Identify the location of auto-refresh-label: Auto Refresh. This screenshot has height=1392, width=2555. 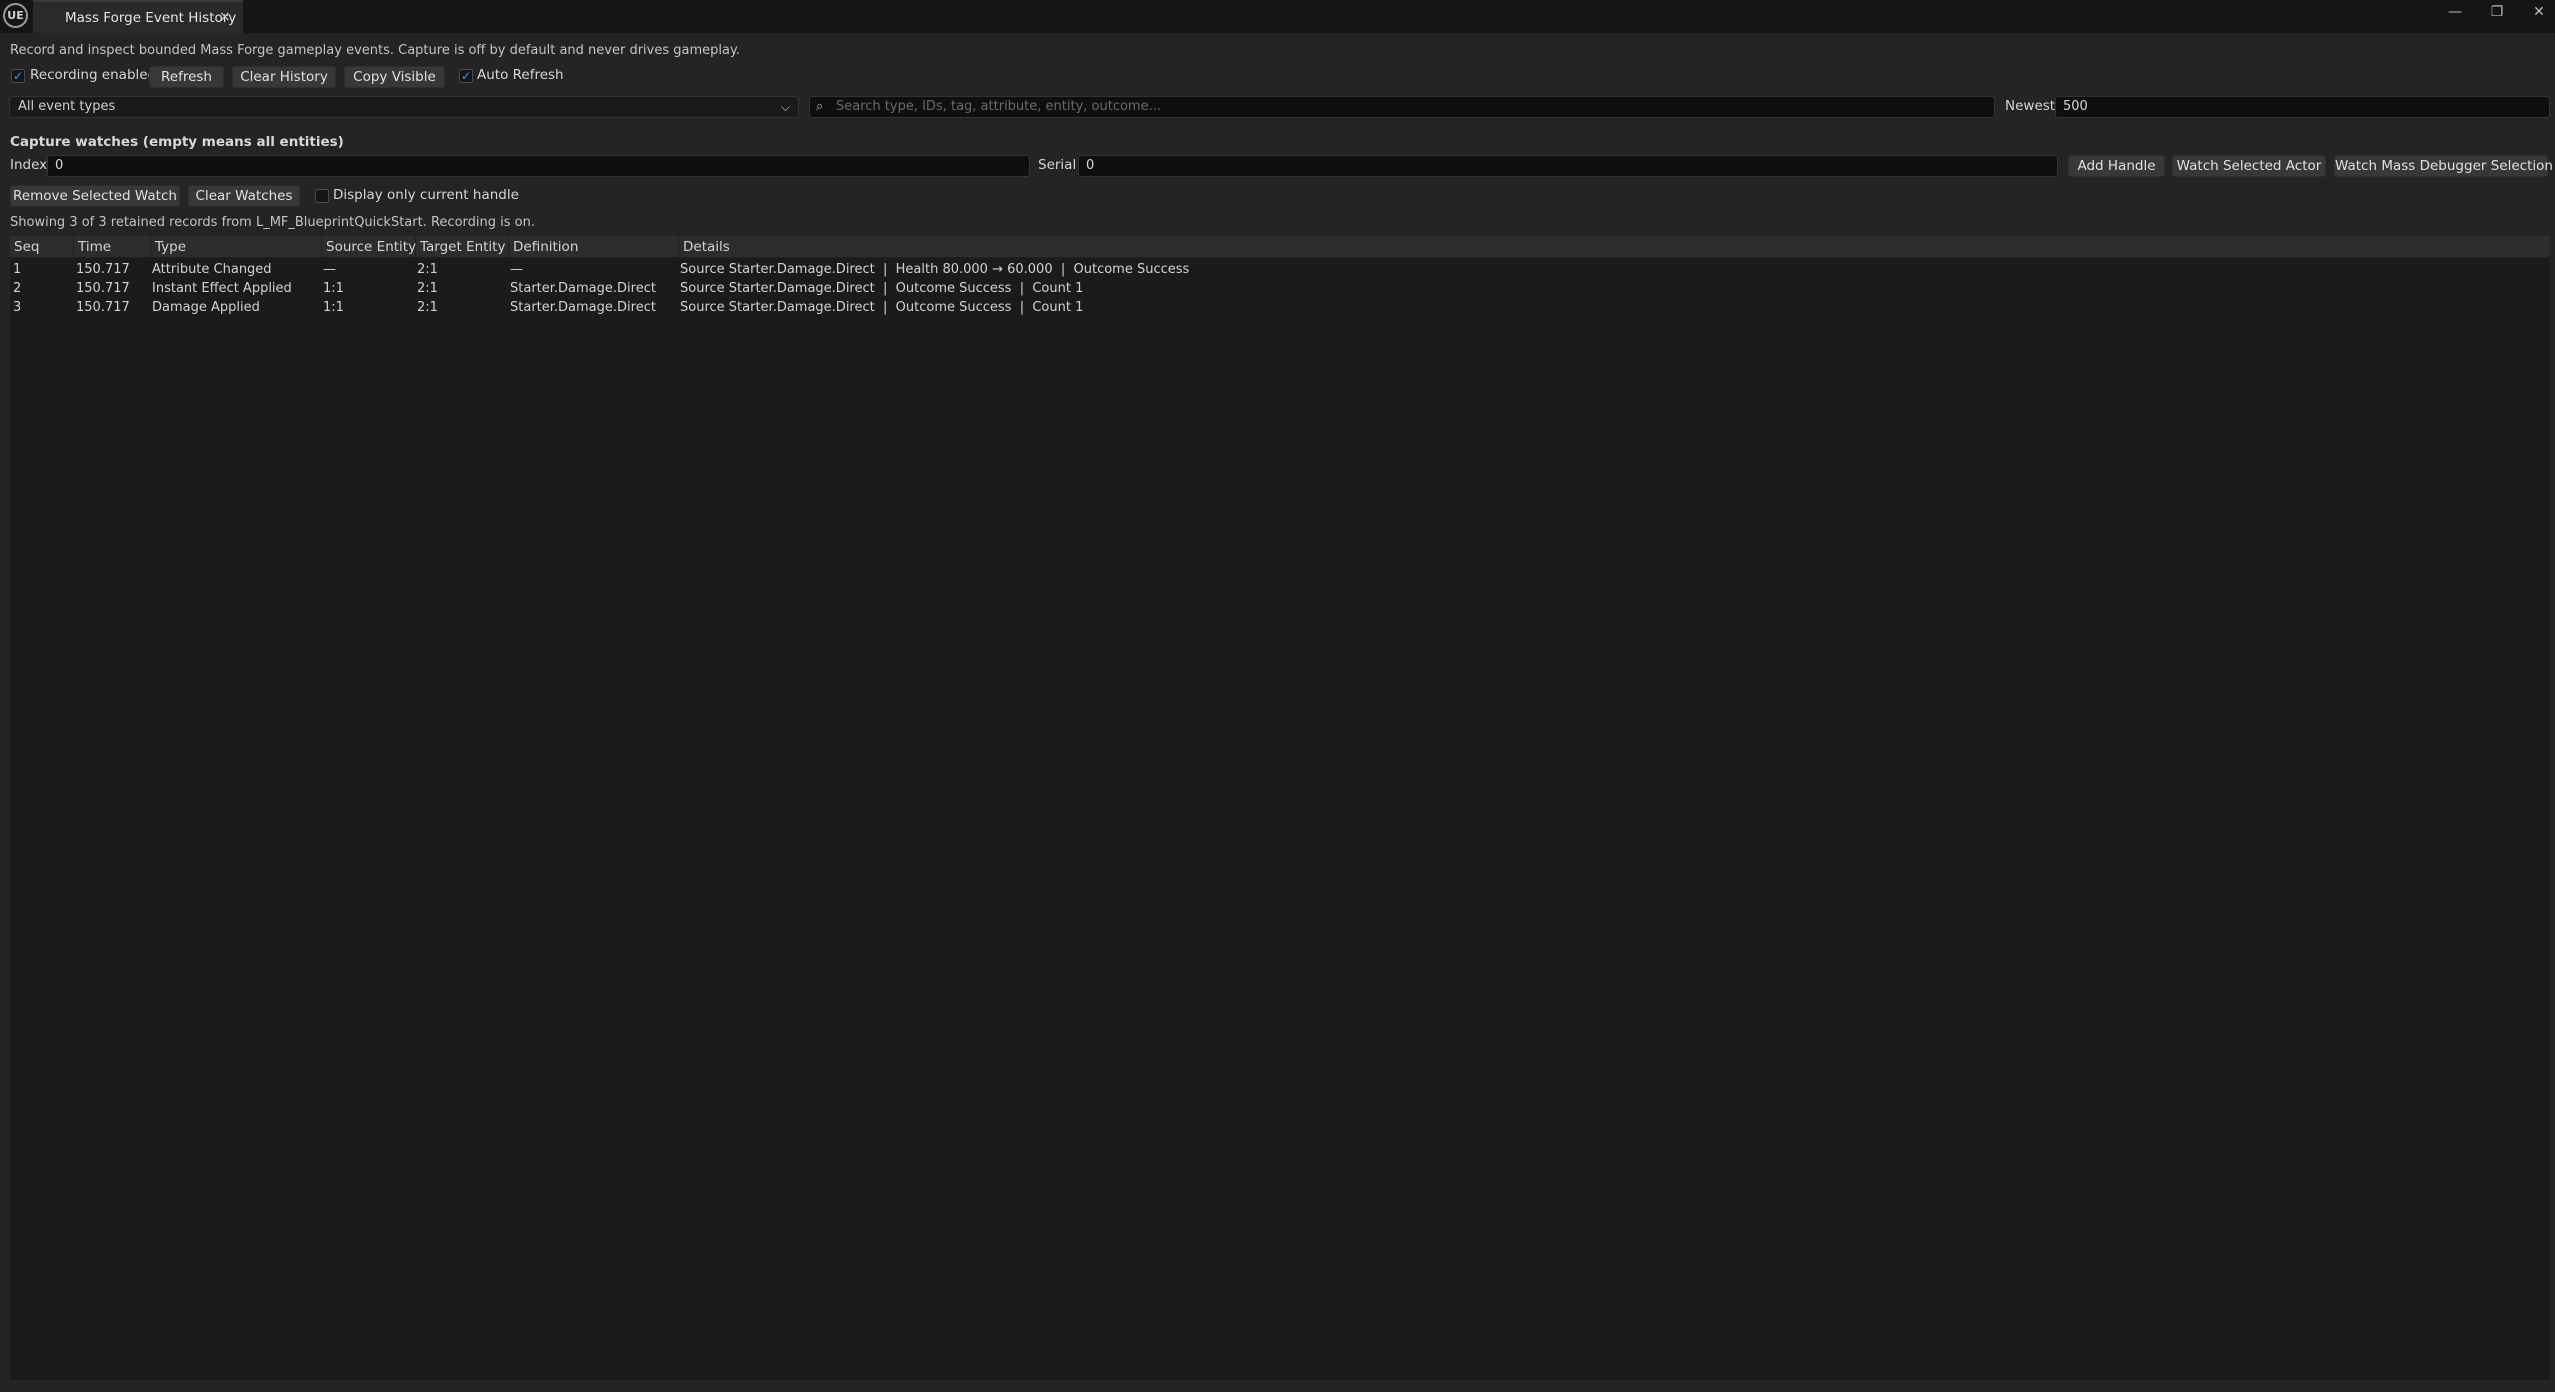
(520, 75).